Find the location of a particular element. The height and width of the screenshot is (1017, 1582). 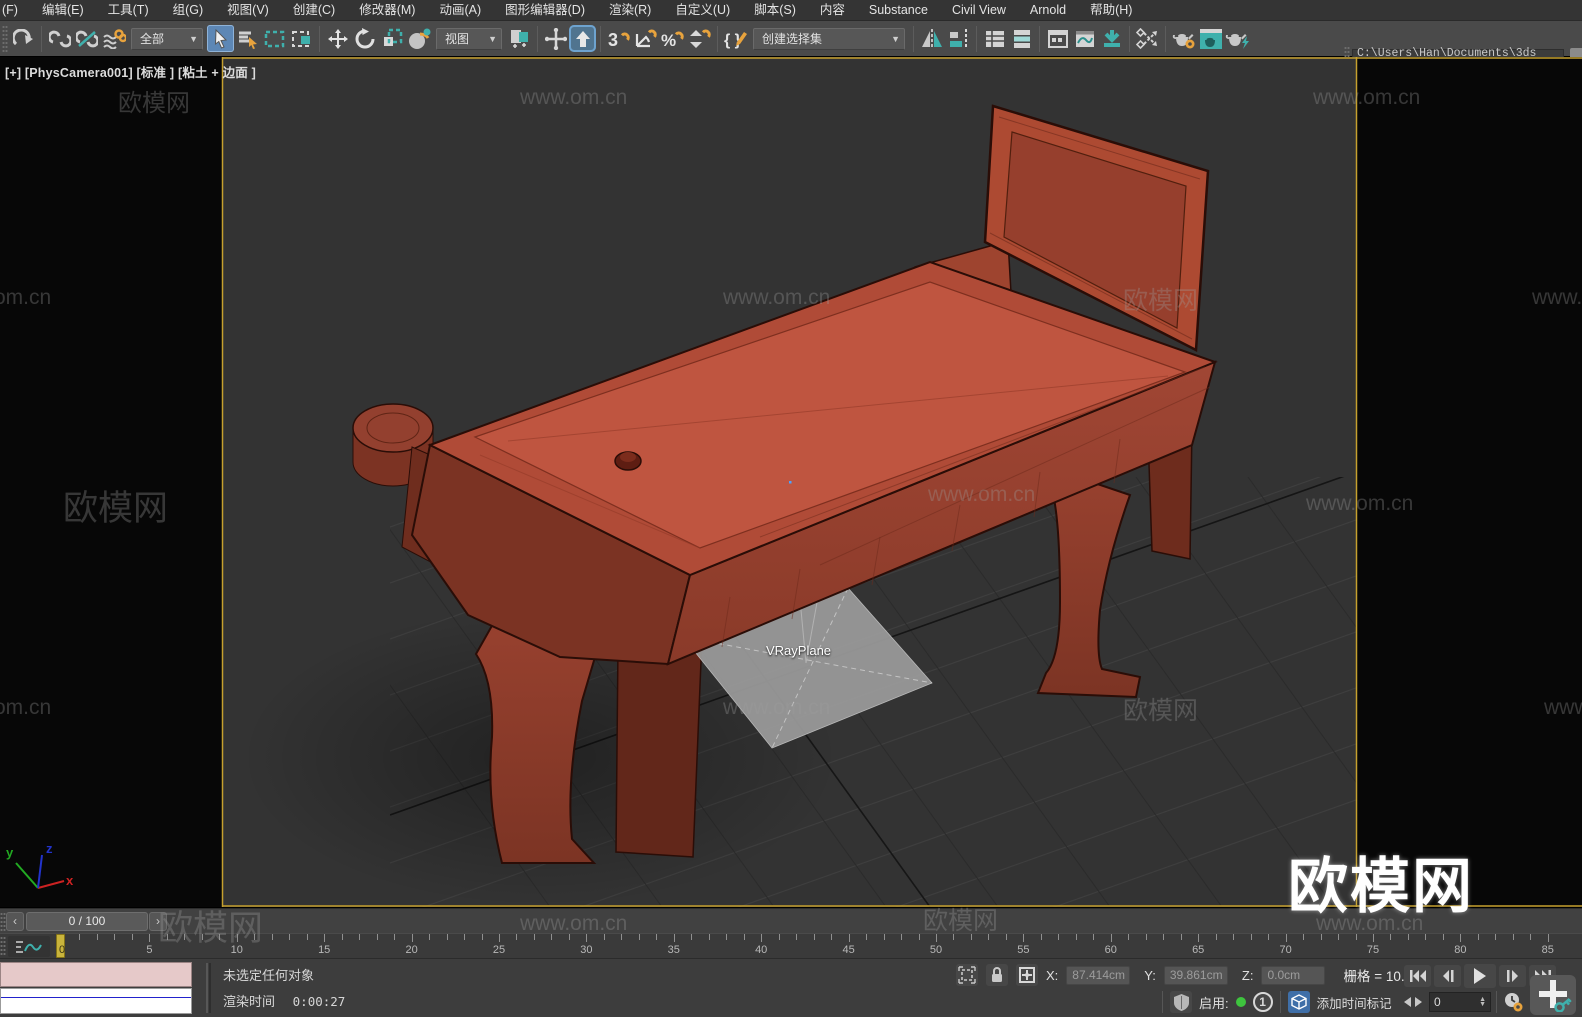

select-and-move-button is located at coordinates (337, 38).